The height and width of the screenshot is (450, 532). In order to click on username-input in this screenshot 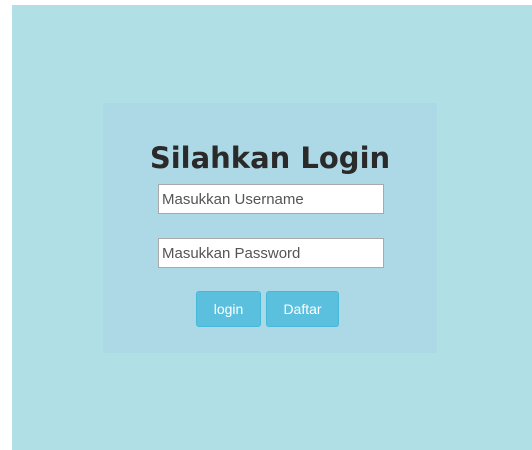, I will do `click(271, 199)`.